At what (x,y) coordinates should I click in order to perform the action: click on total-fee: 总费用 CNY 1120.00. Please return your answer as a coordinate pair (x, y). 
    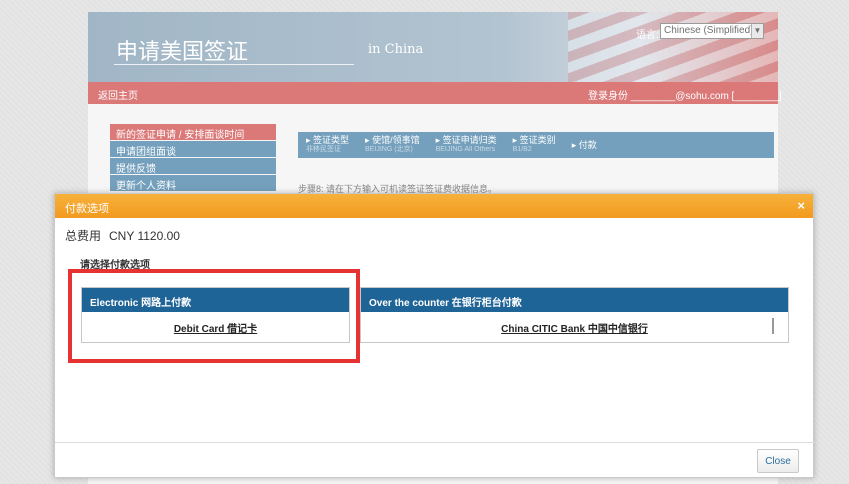
    Looking at the image, I should click on (122, 235).